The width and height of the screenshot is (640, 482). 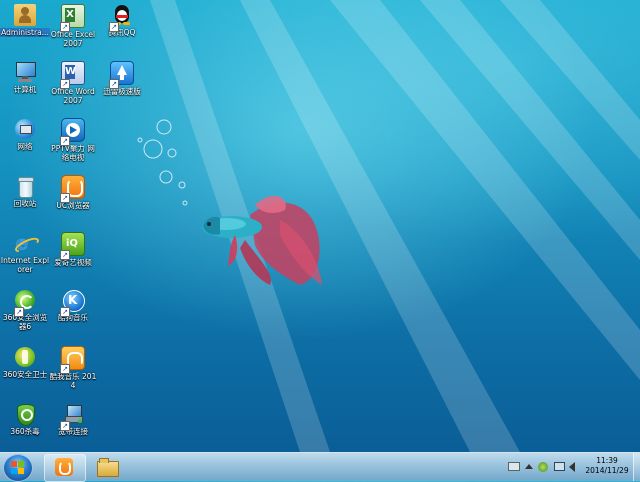 What do you see at coordinates (25, 203) in the screenshot?
I see `desktop-icon-label: 回收站` at bounding box center [25, 203].